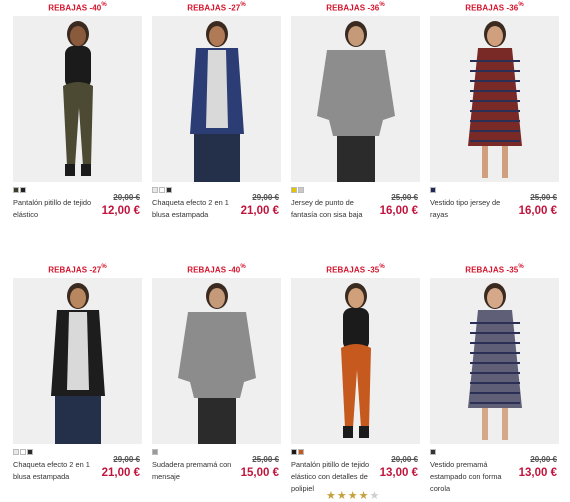  I want to click on product-name: Sudadera premamá con mensaje, so click(192, 471).